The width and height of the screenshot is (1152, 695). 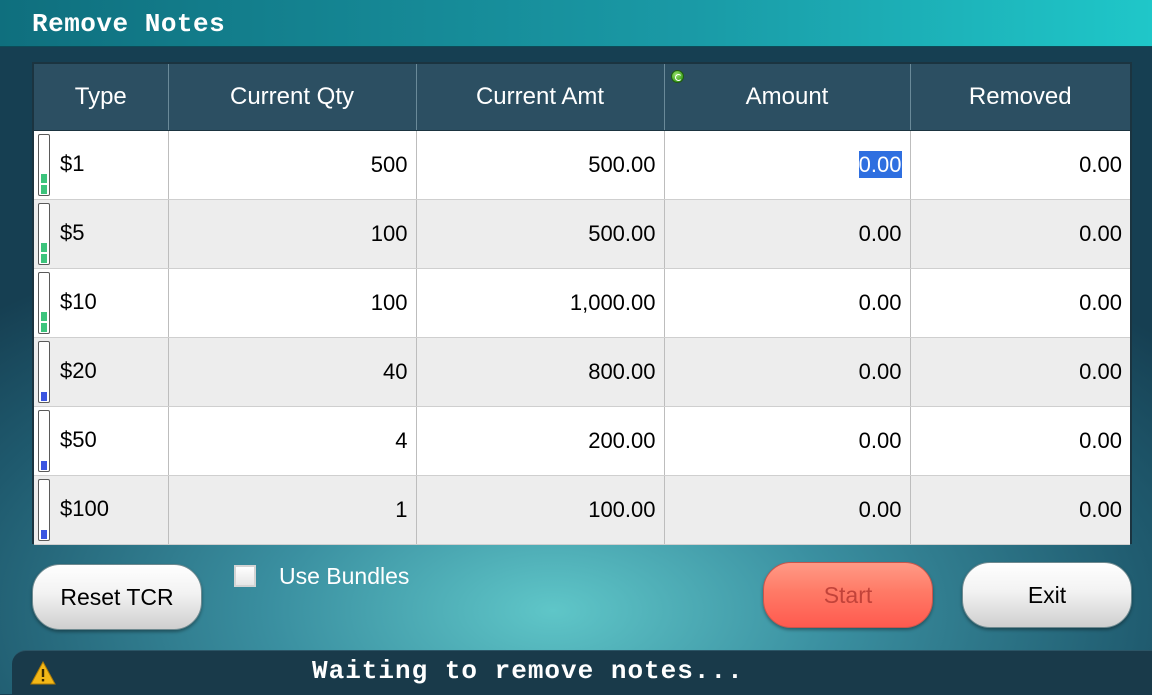 I want to click on cell-current-amt: 100.00, so click(x=540, y=510).